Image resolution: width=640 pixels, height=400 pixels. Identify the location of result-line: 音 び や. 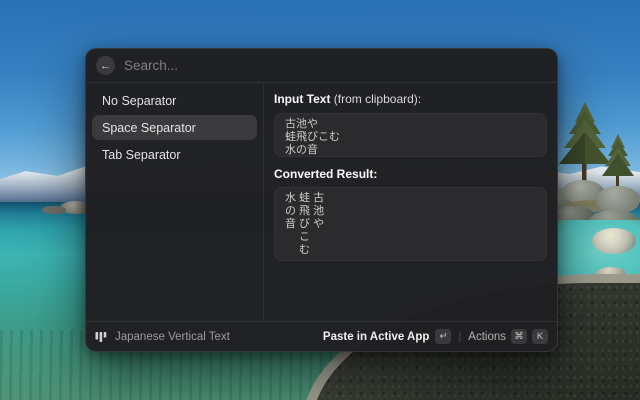
(305, 224).